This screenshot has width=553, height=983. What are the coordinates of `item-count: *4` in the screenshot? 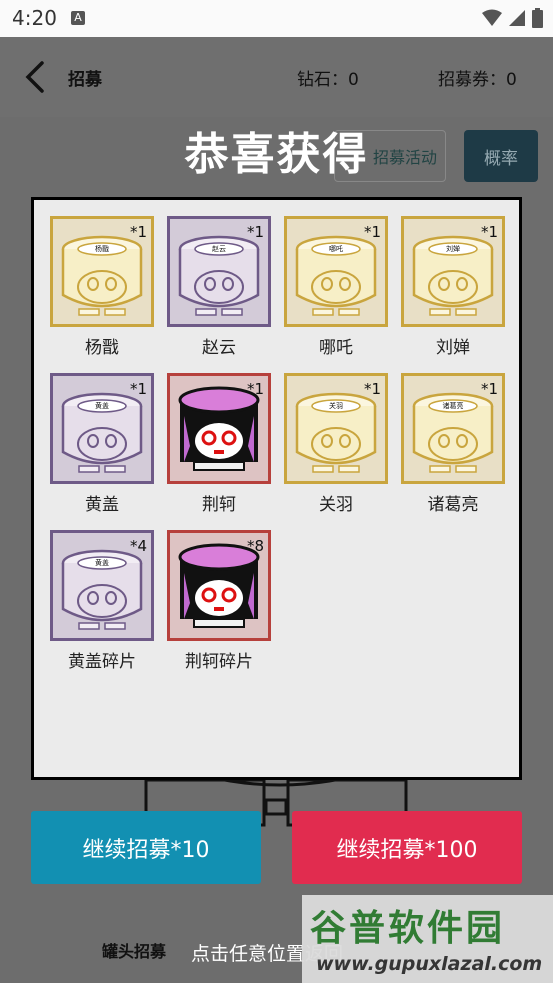 It's located at (138, 546).